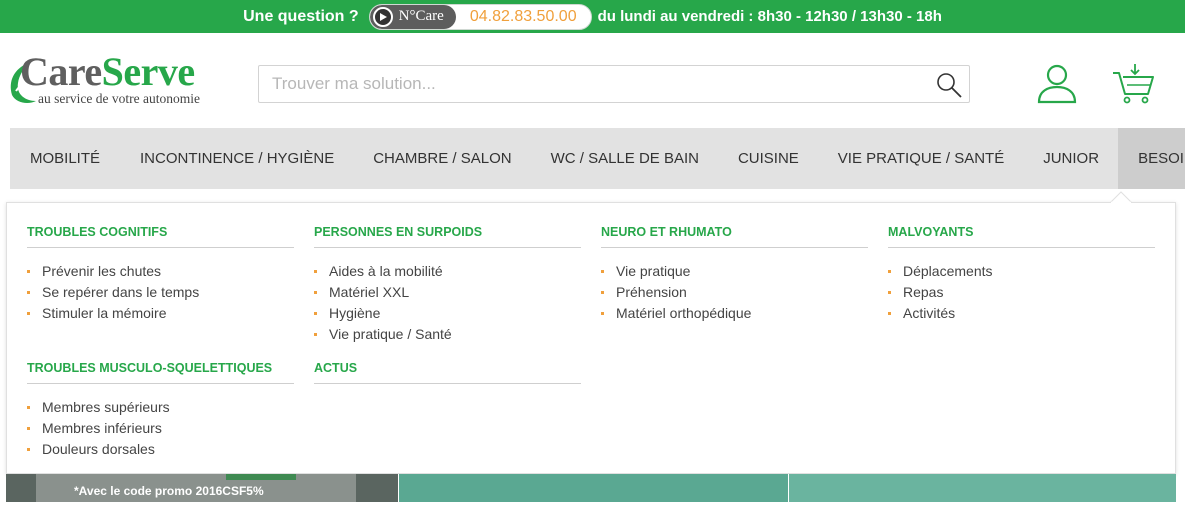 The width and height of the screenshot is (1185, 516). Describe the element at coordinates (160, 313) in the screenshot. I see `menu-link: Stimuler la mémoire` at that location.